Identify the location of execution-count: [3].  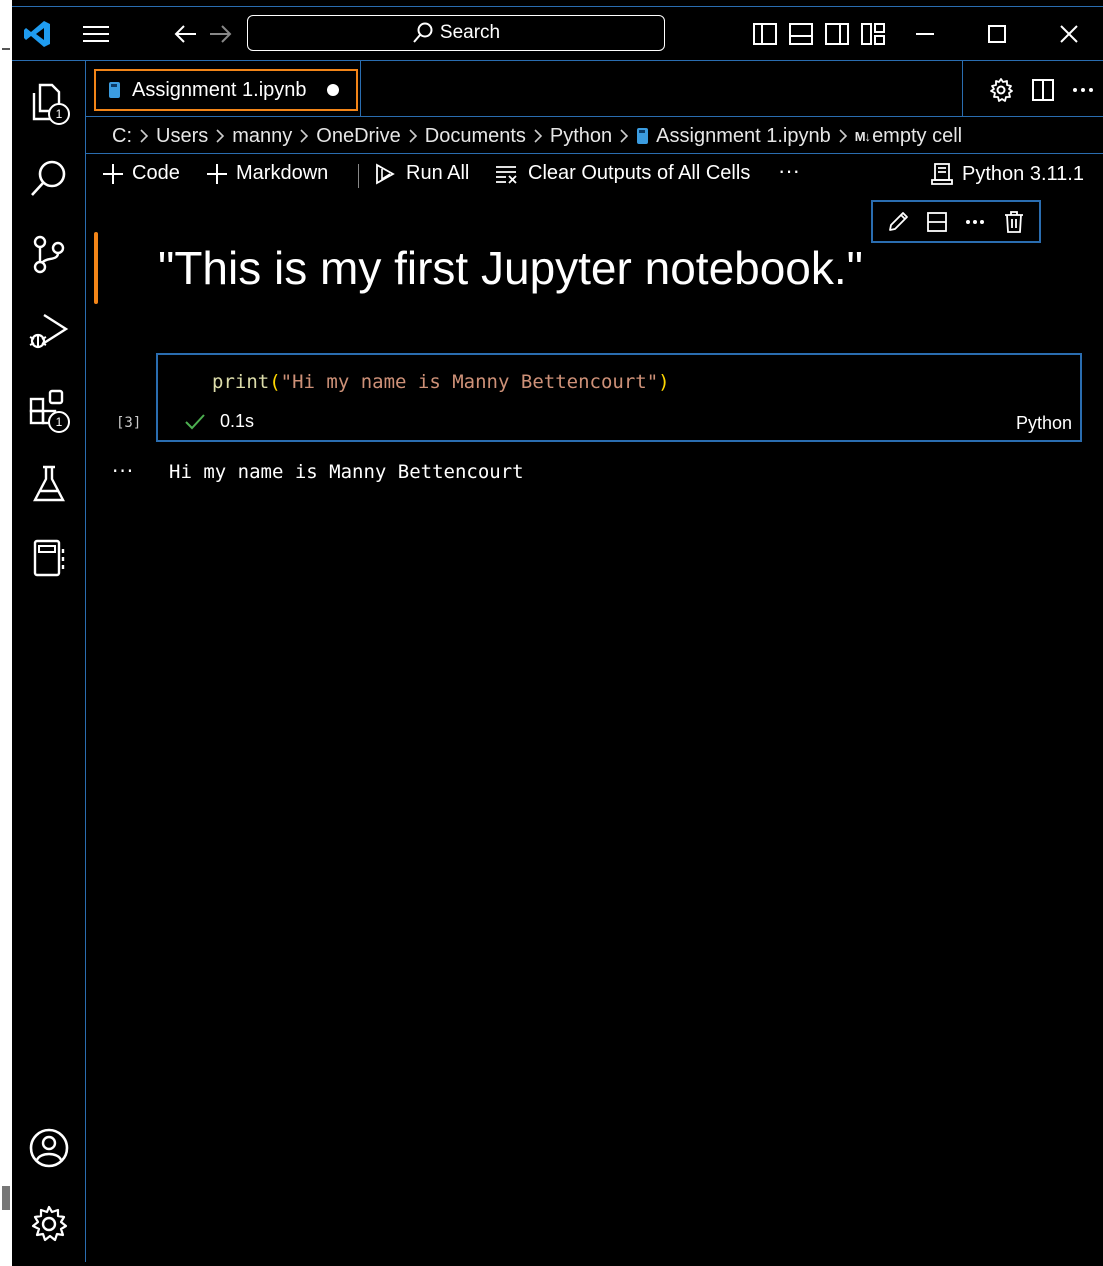
(129, 423).